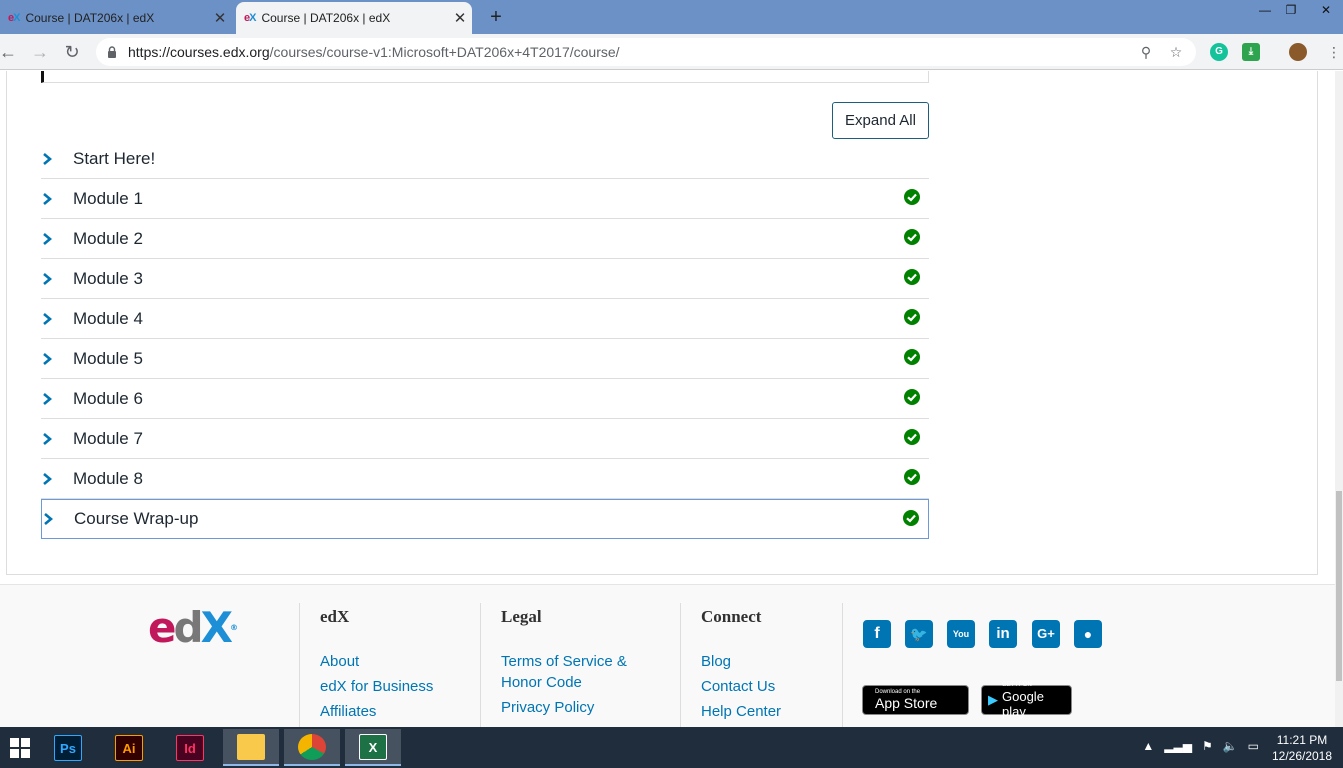 The height and width of the screenshot is (768, 1343). I want to click on scrollbar-thumb, so click(1339, 586).